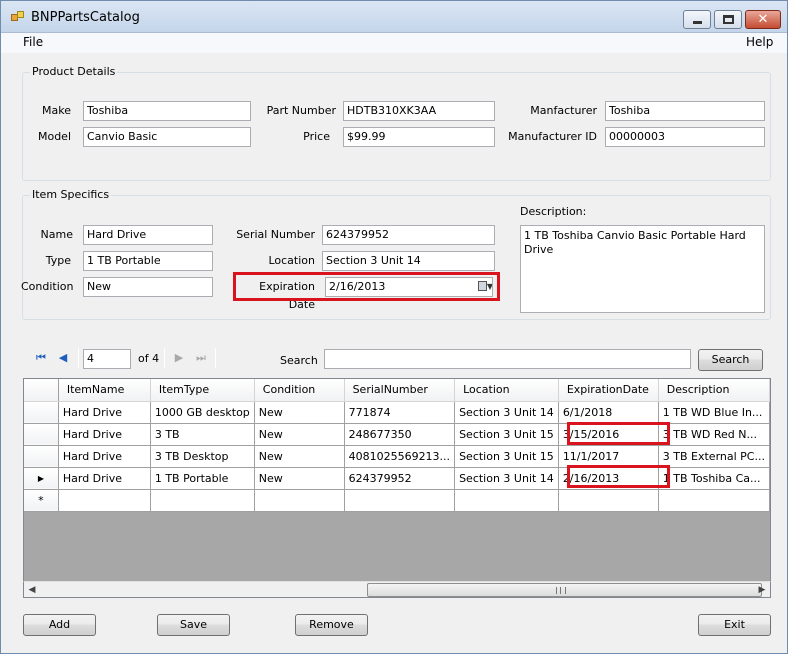  I want to click on maximize-icon, so click(728, 19).